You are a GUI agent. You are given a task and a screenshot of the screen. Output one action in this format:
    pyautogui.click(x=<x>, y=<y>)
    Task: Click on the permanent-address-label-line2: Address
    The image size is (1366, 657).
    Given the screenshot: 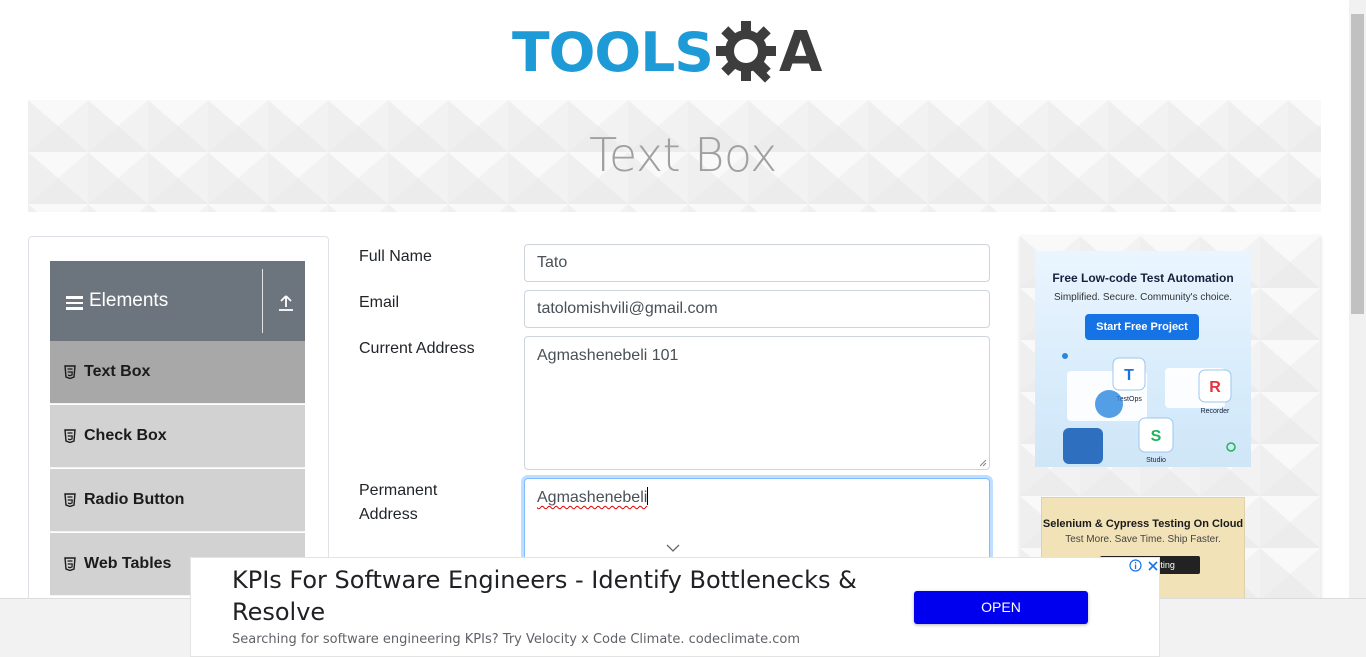 What is the action you would take?
    pyautogui.click(x=388, y=514)
    